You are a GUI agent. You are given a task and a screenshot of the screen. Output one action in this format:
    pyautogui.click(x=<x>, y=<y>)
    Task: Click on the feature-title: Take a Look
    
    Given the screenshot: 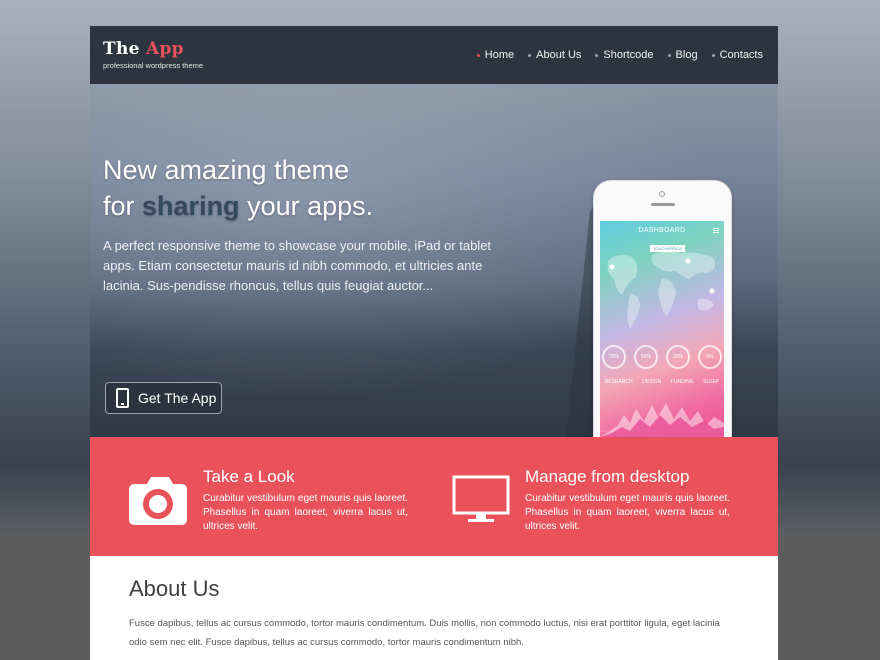 What is the action you would take?
    pyautogui.click(x=249, y=476)
    